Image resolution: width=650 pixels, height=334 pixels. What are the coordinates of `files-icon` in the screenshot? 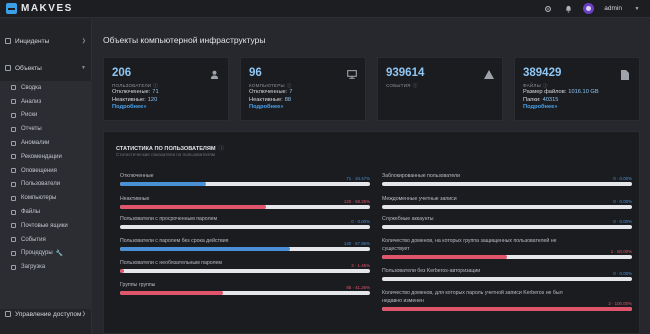 It's located at (13, 212).